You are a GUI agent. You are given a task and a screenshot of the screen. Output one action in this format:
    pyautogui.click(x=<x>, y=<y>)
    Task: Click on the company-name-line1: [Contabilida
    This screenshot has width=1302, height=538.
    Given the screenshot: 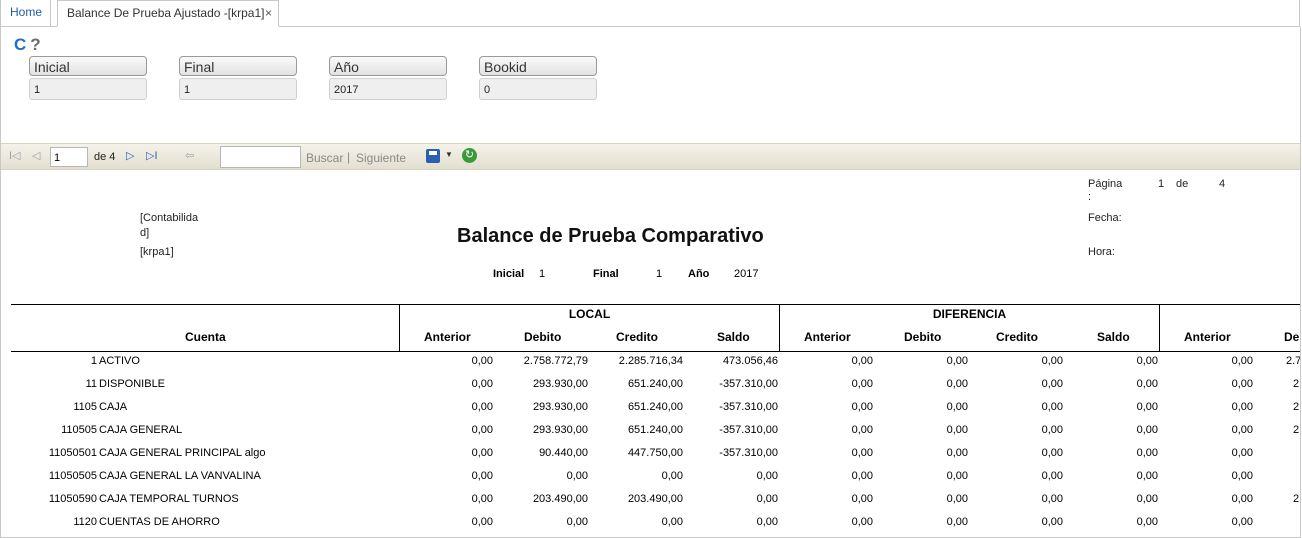 What is the action you would take?
    pyautogui.click(x=169, y=218)
    